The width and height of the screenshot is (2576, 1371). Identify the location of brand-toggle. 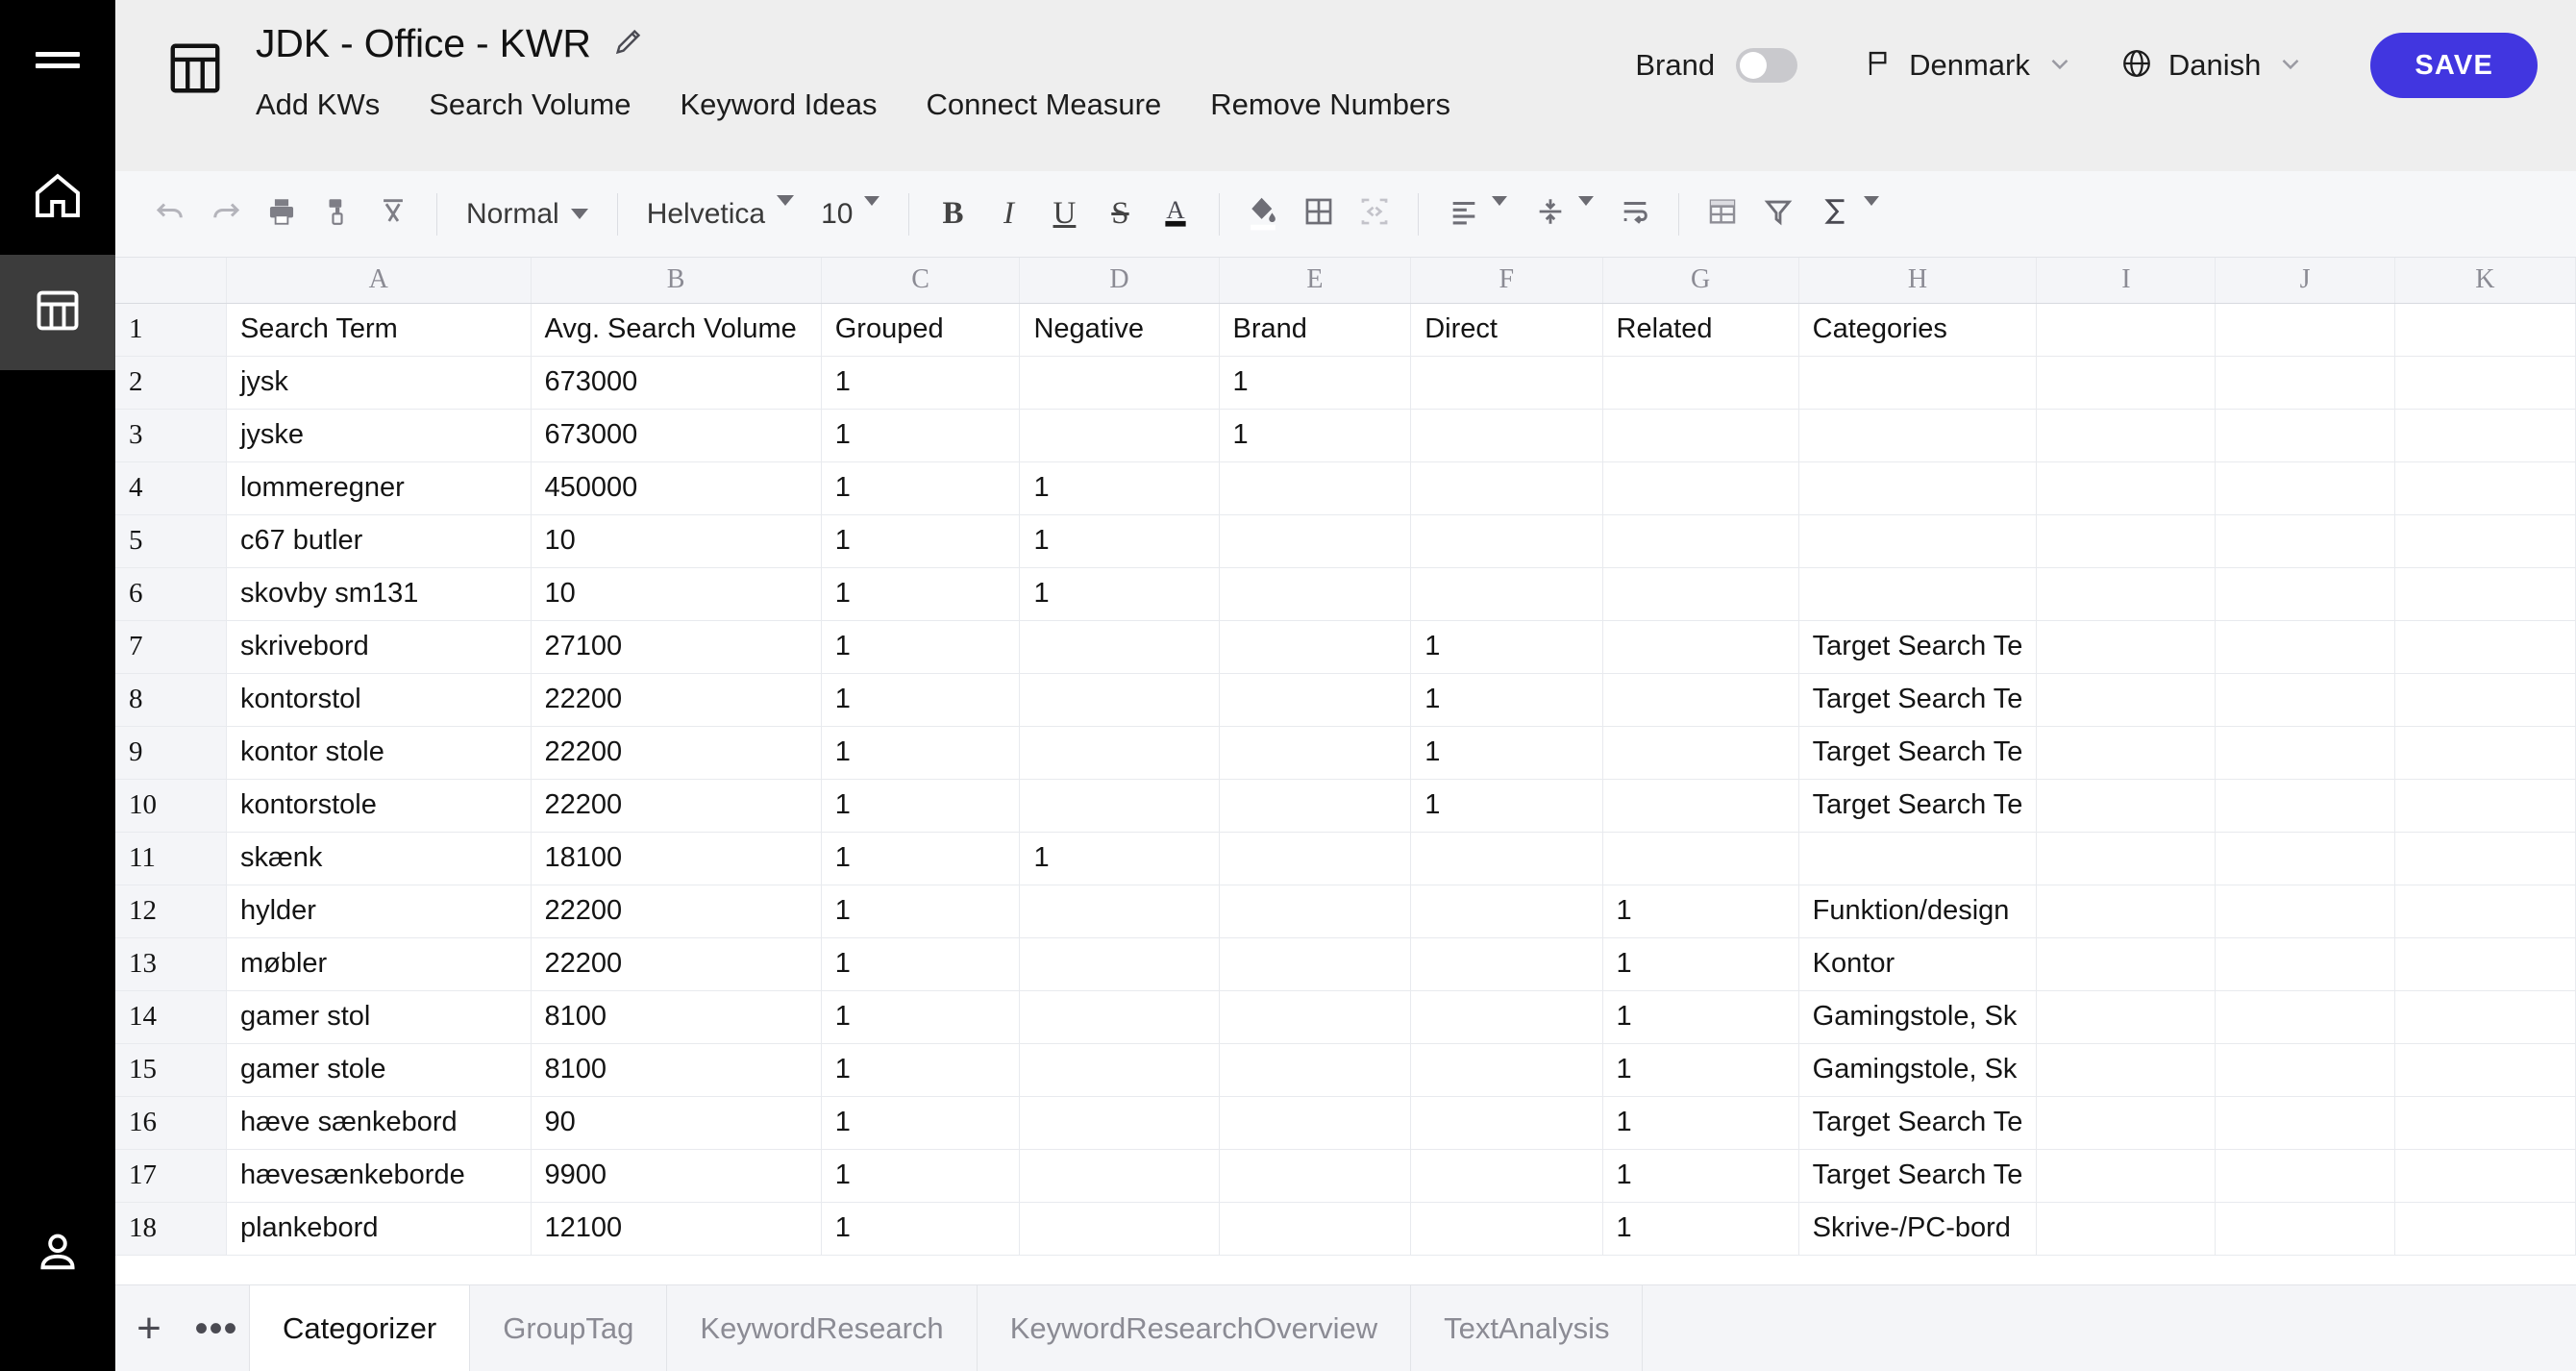
(1767, 65).